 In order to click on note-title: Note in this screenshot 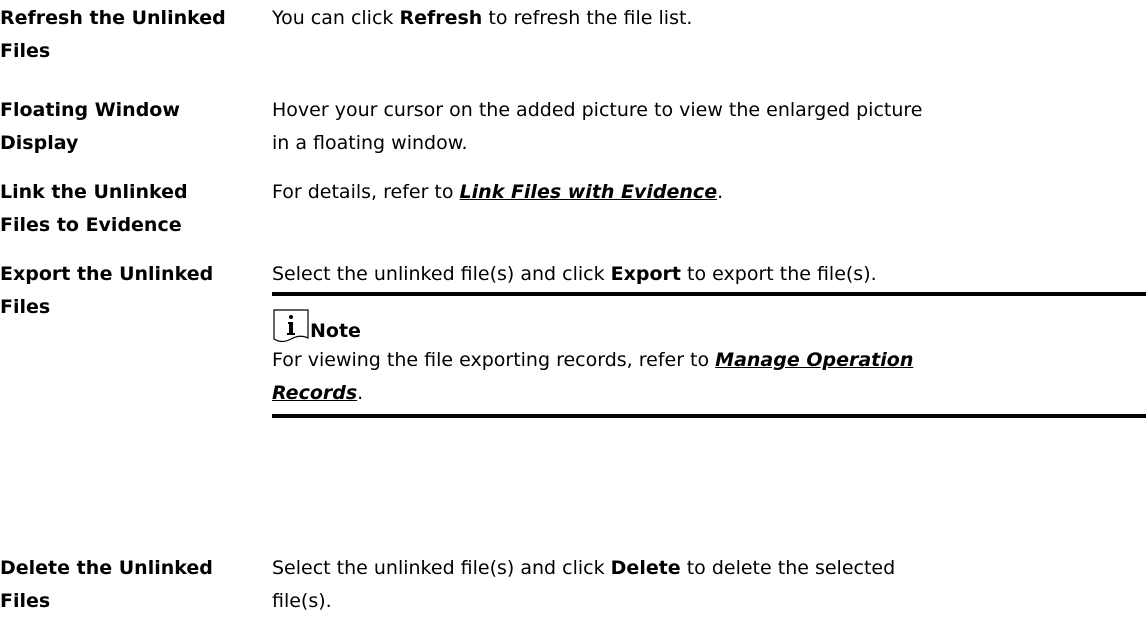, I will do `click(335, 331)`.